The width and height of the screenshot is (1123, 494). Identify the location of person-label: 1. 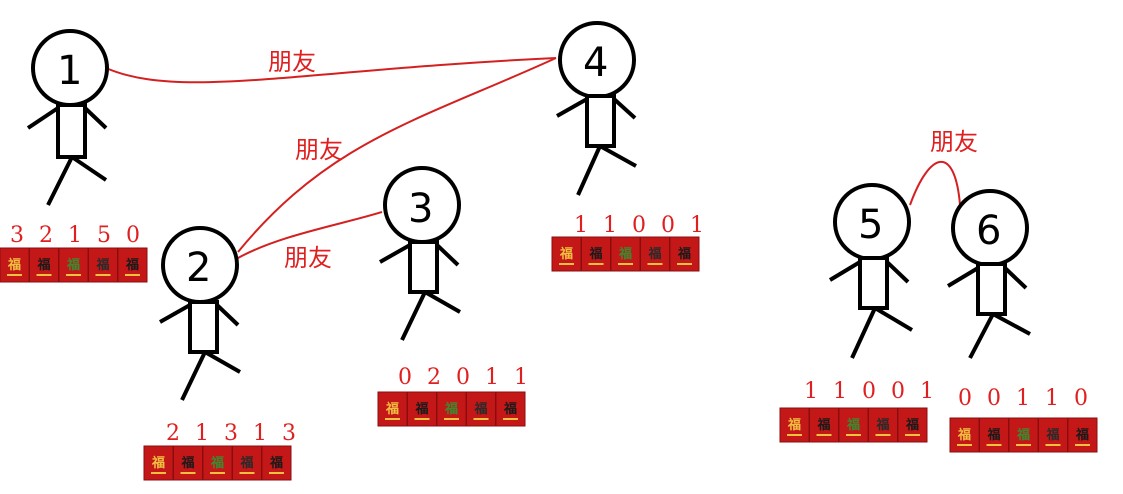
(69, 71).